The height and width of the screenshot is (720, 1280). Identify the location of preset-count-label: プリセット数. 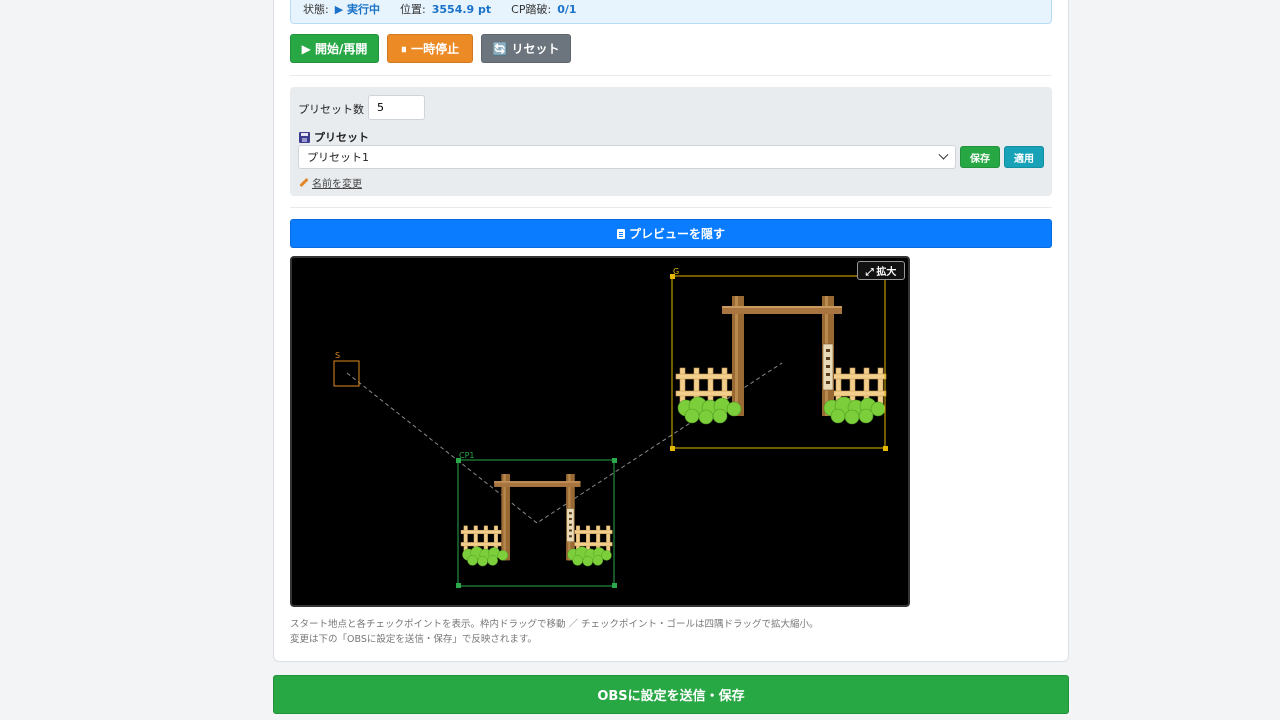
(331, 109).